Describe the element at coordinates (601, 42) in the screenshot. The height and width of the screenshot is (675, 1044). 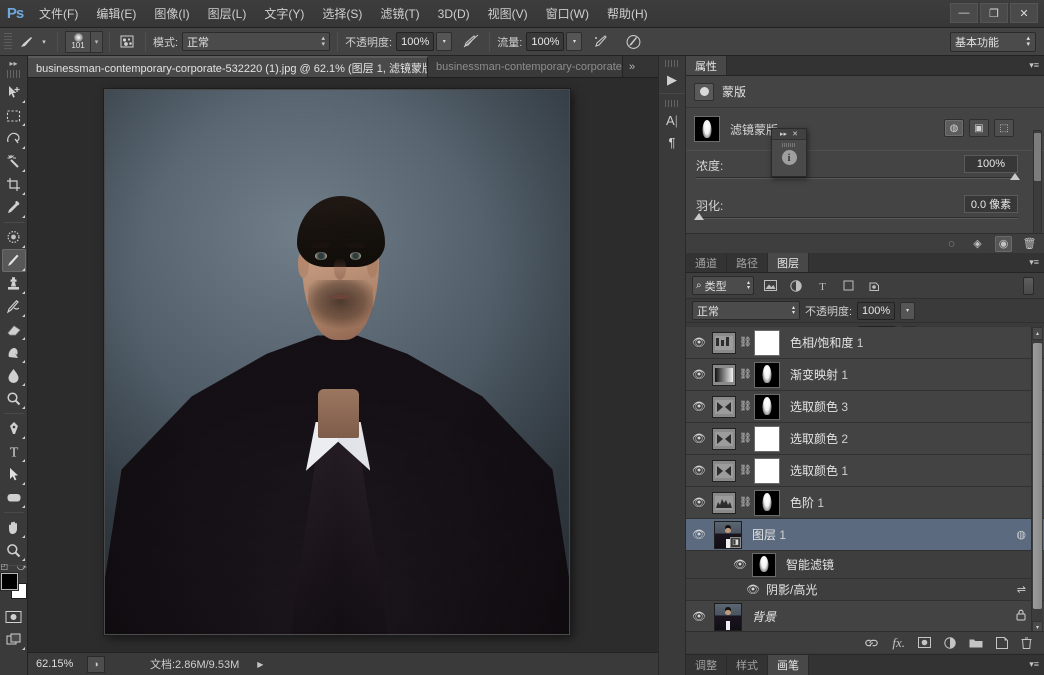
I see `airbrush-toggle-icon` at that location.